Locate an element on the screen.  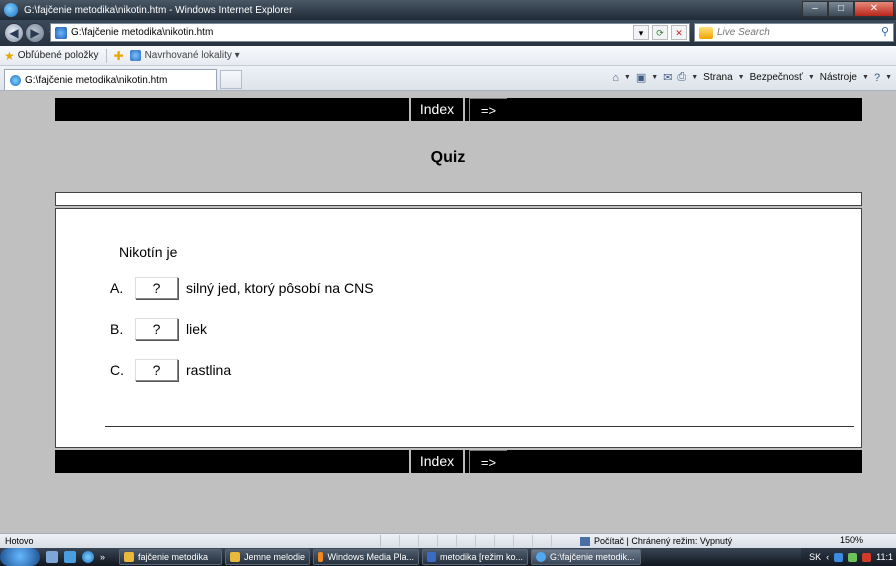
page-menu: Strana is located at coordinates (717, 77).